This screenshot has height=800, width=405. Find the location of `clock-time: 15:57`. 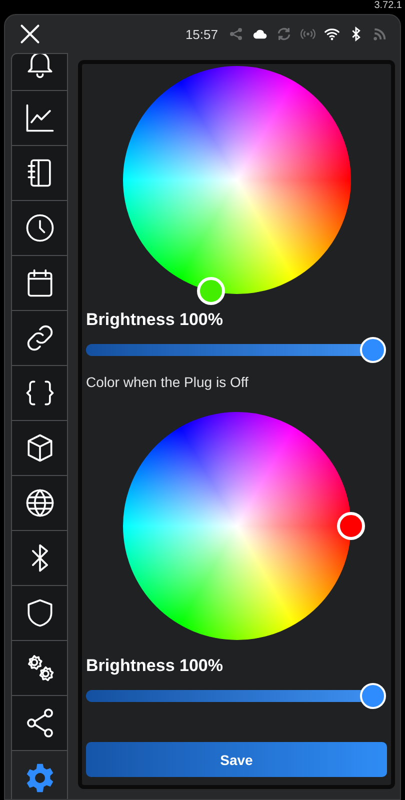

clock-time: 15:57 is located at coordinates (201, 34).